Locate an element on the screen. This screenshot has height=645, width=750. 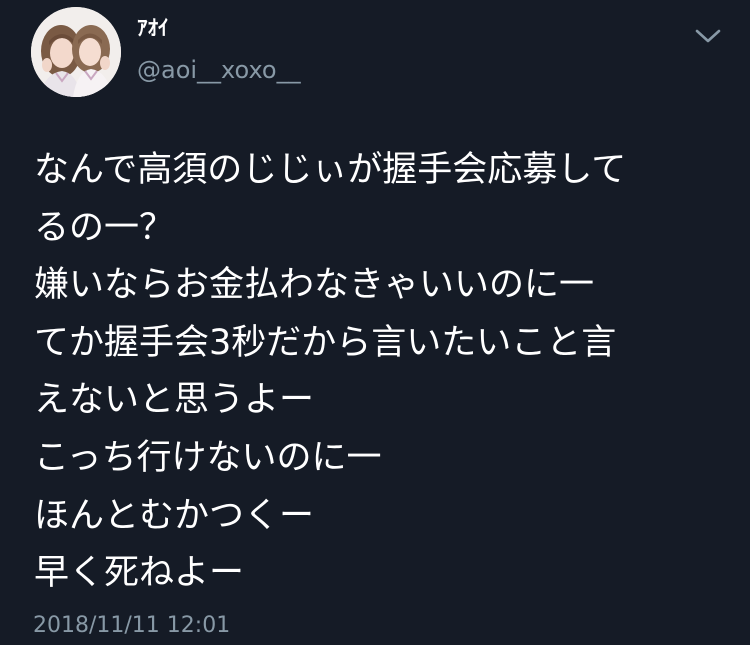
profile-photo-icon is located at coordinates (76, 52).